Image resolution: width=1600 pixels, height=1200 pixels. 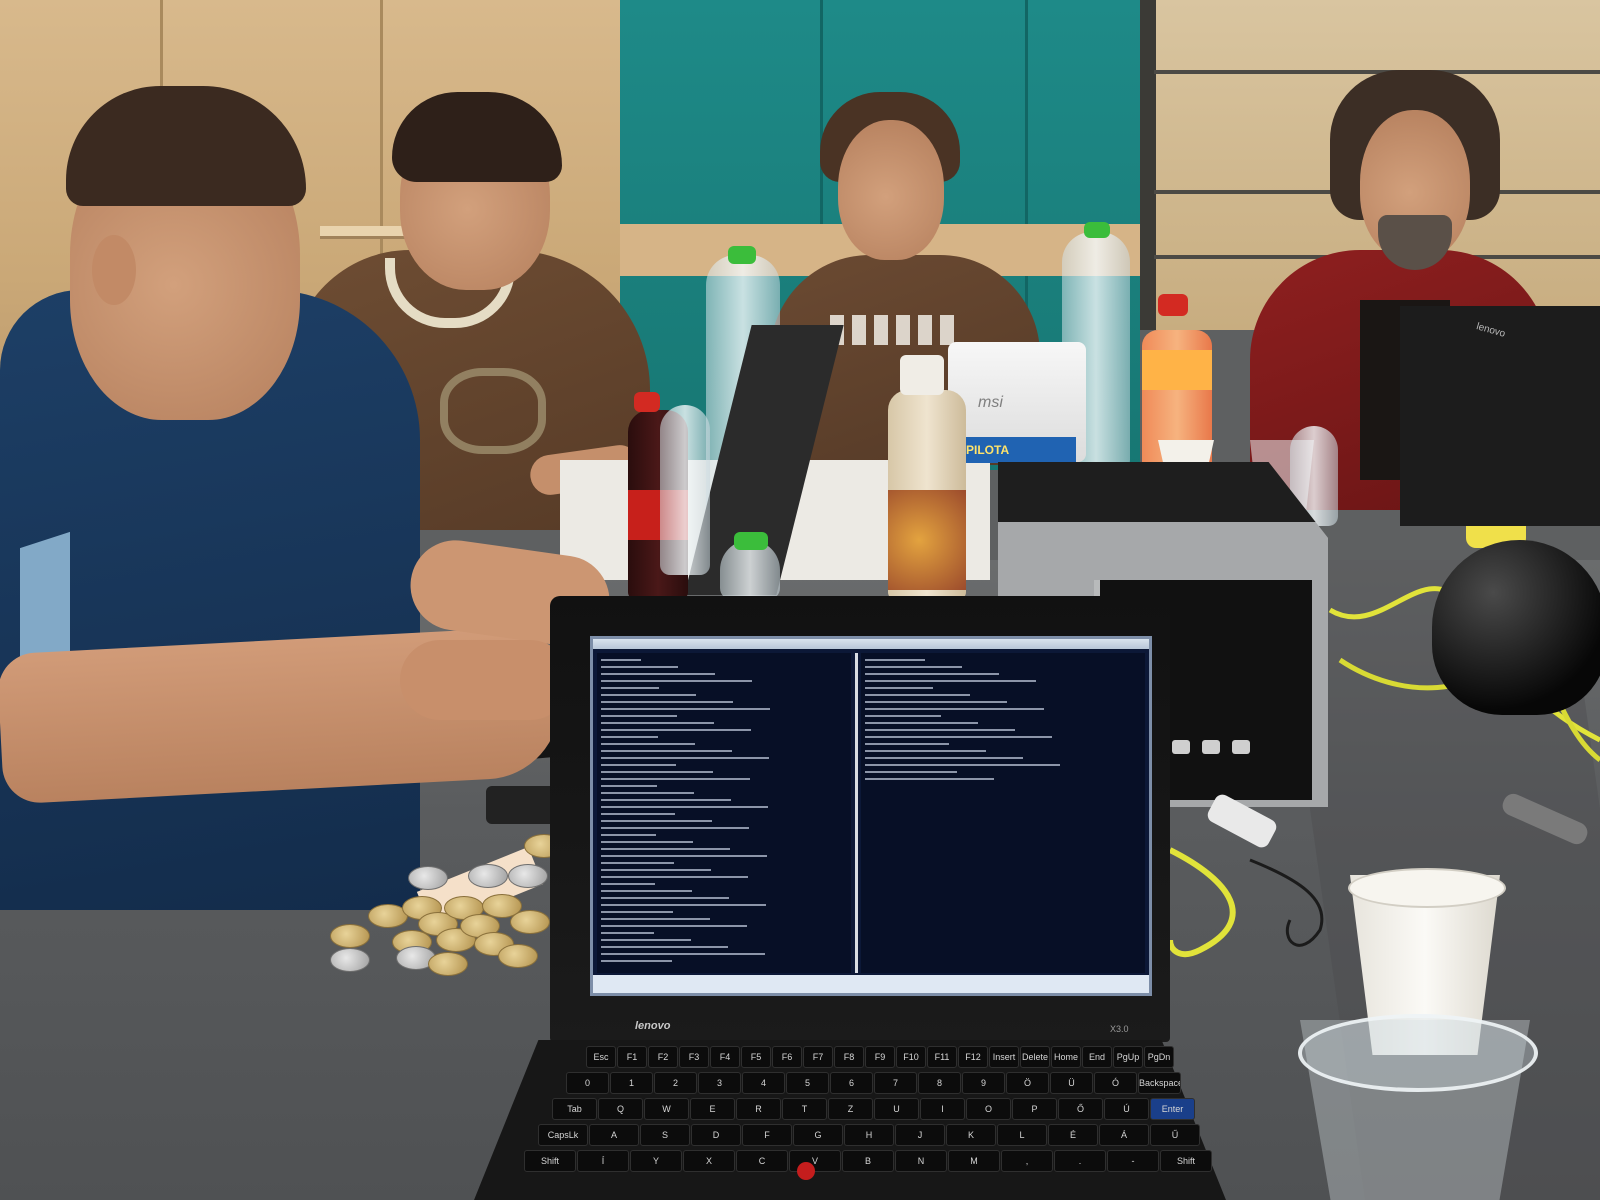 I want to click on key-x: X, so click(x=709, y=1161).